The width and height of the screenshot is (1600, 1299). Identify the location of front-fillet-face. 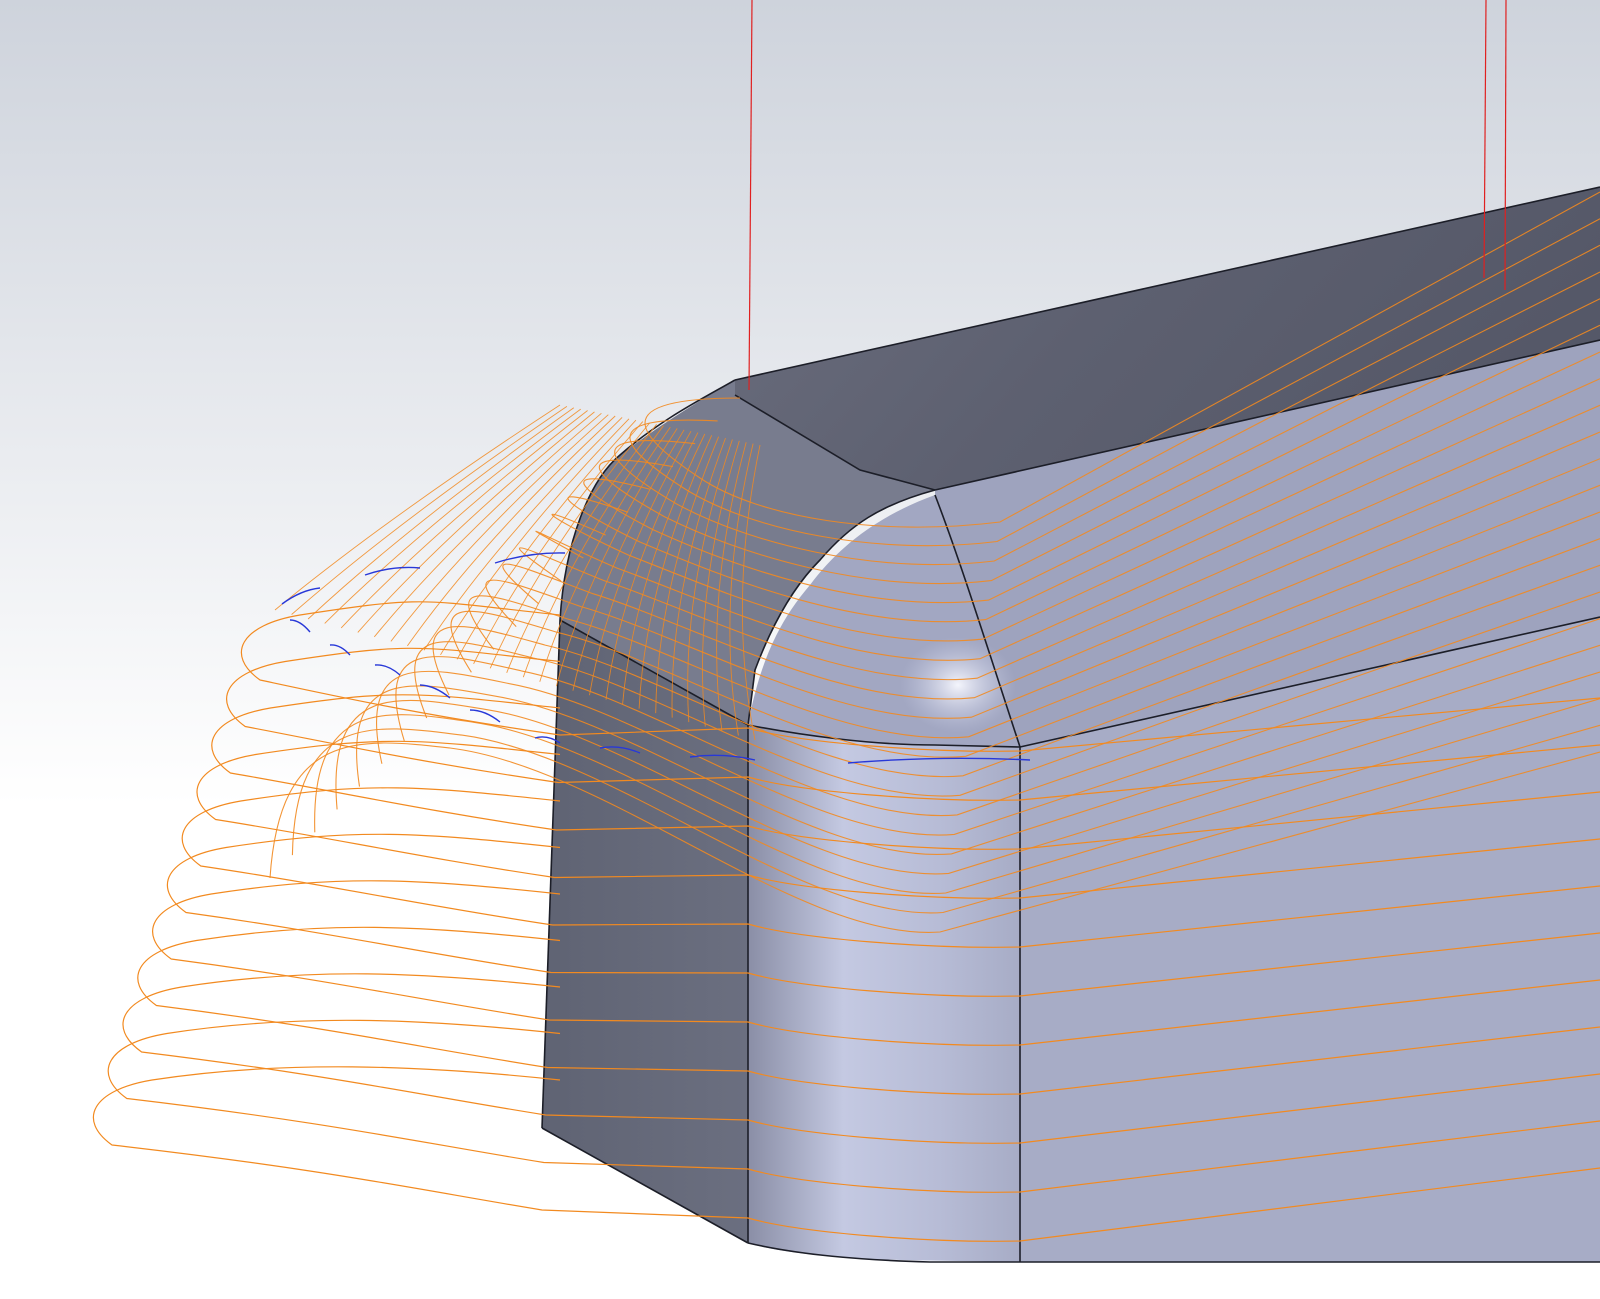
(884, 993).